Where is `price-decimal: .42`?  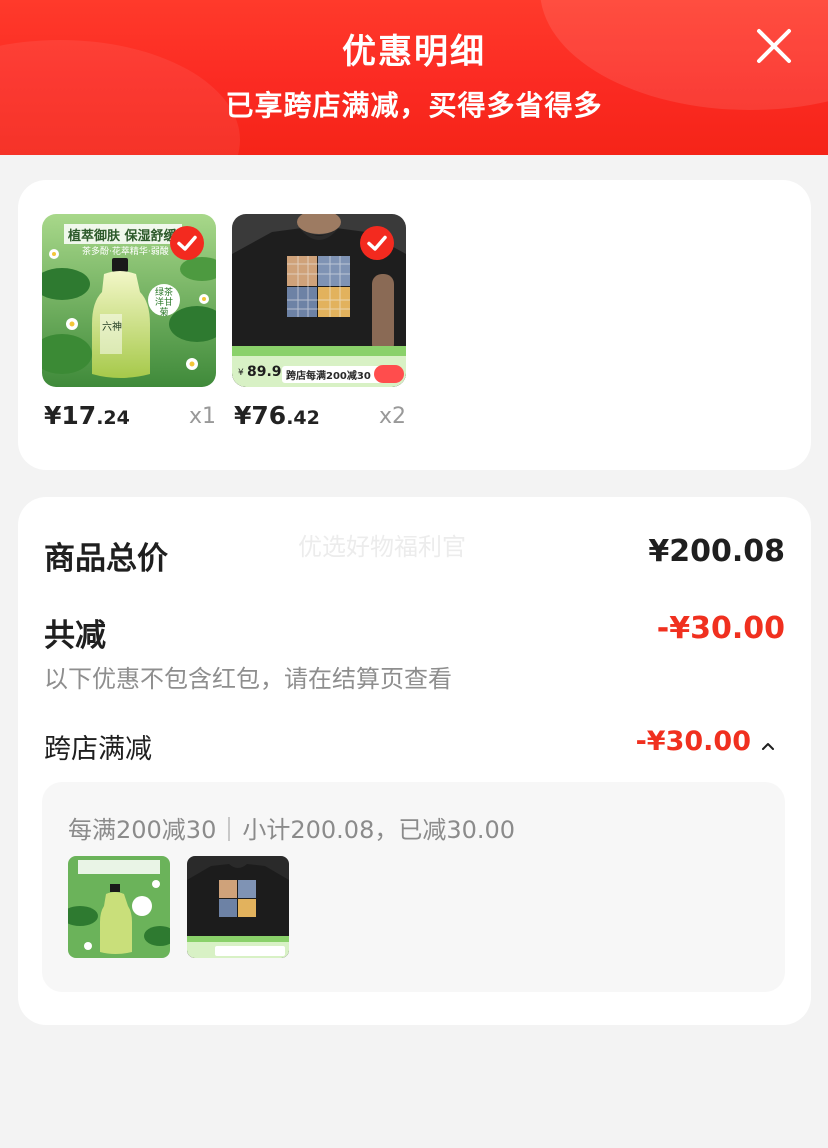
price-decimal: .42 is located at coordinates (303, 418).